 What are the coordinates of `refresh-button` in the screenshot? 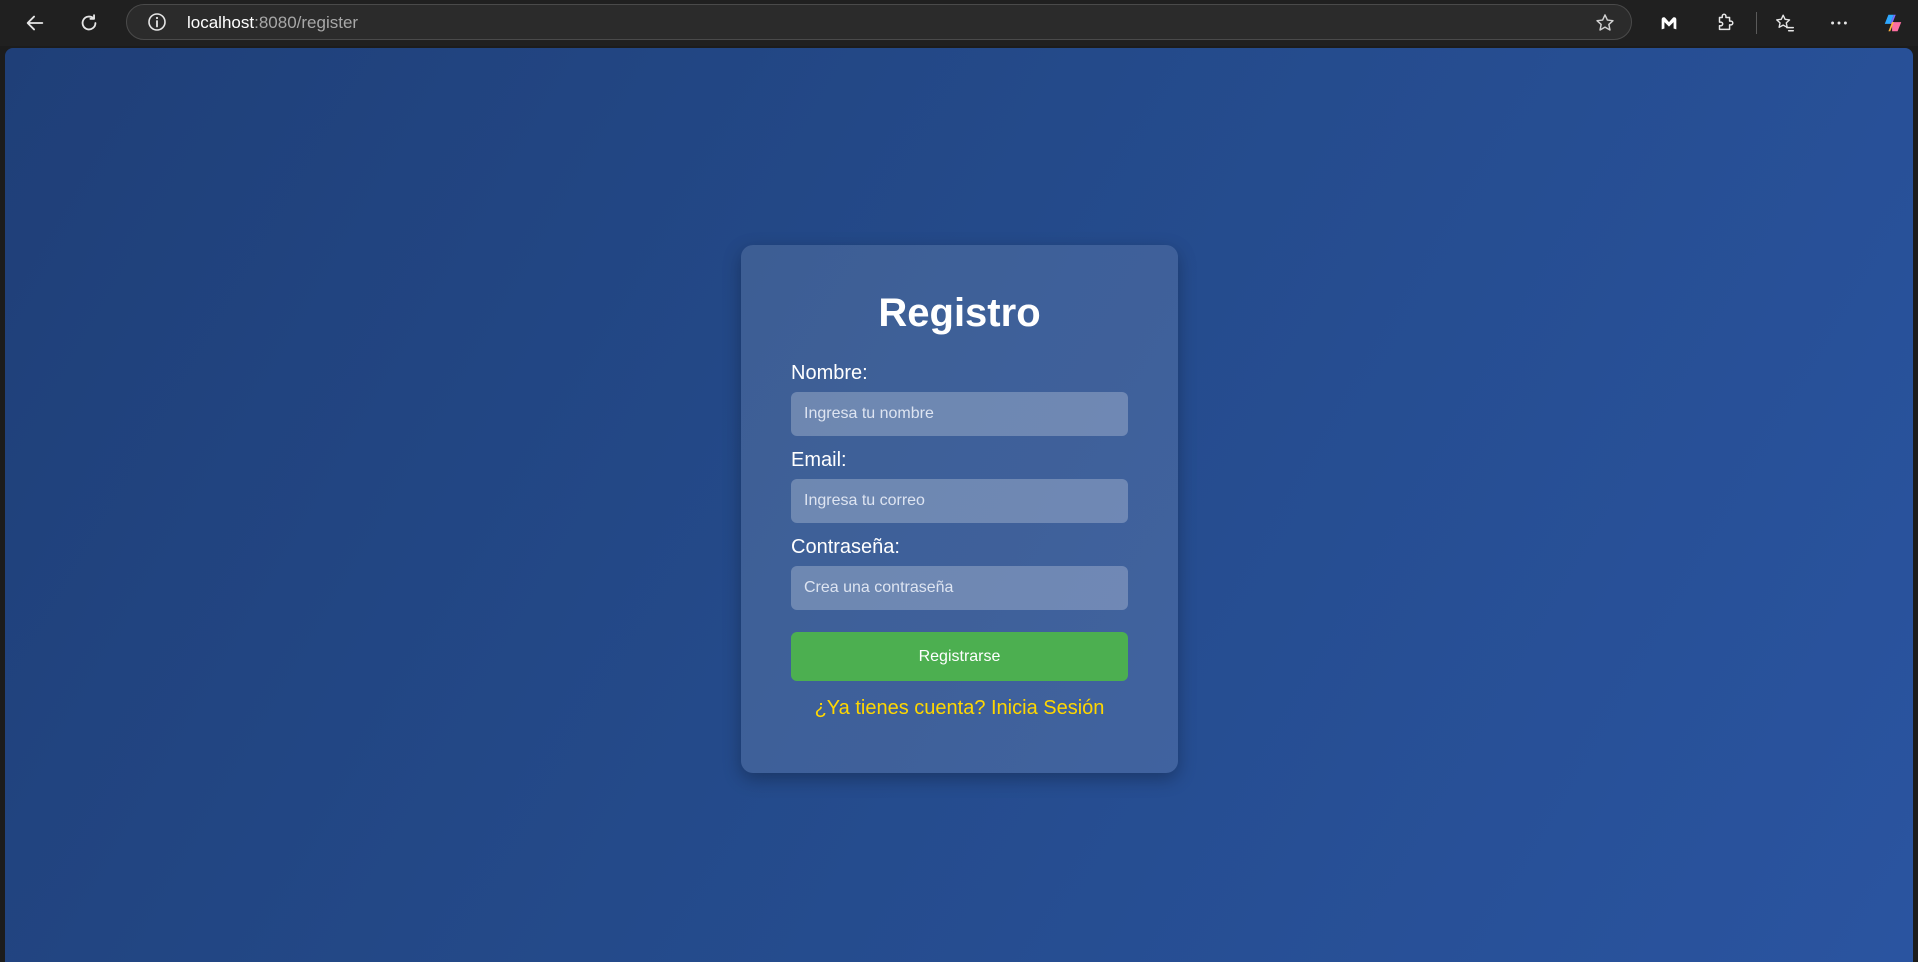 It's located at (89, 23).